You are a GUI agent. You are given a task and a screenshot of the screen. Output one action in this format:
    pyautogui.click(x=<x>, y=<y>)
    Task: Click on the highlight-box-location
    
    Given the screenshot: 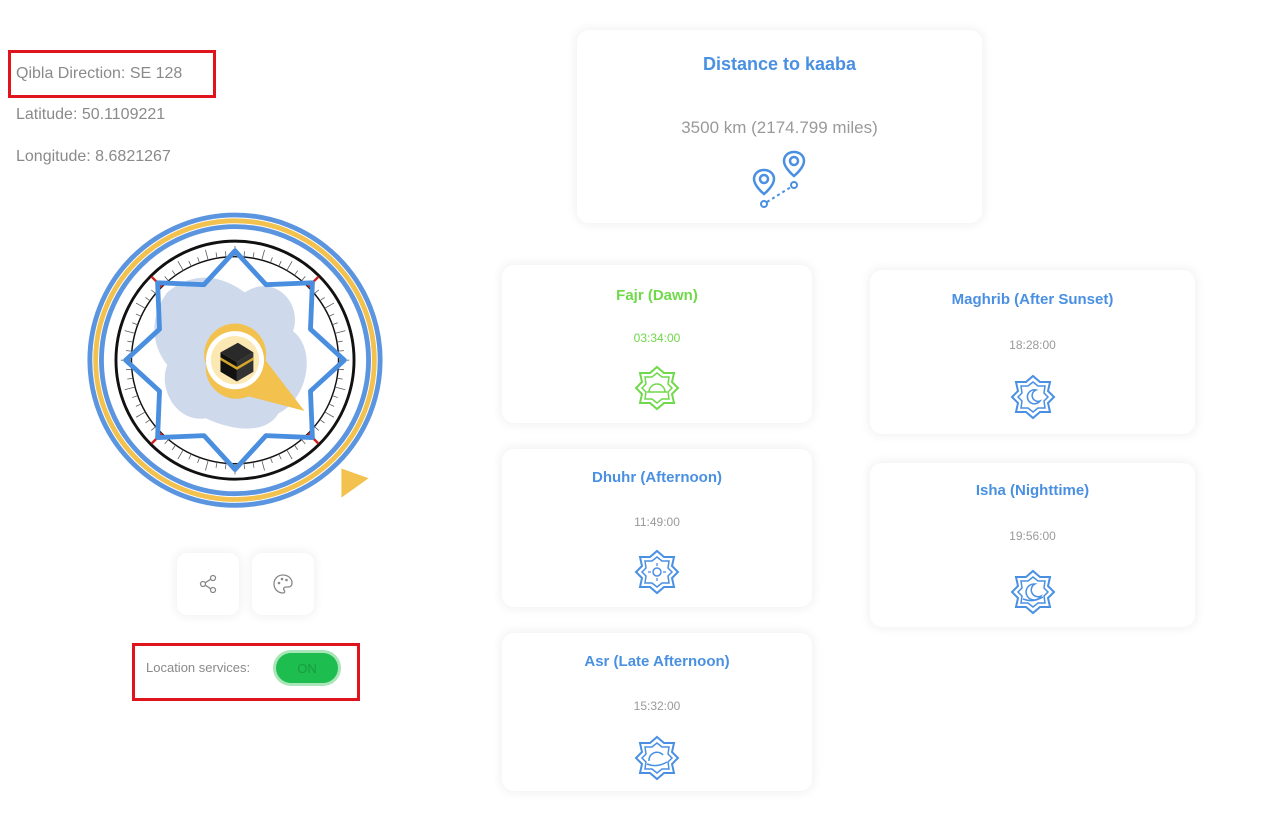 What is the action you would take?
    pyautogui.click(x=246, y=672)
    